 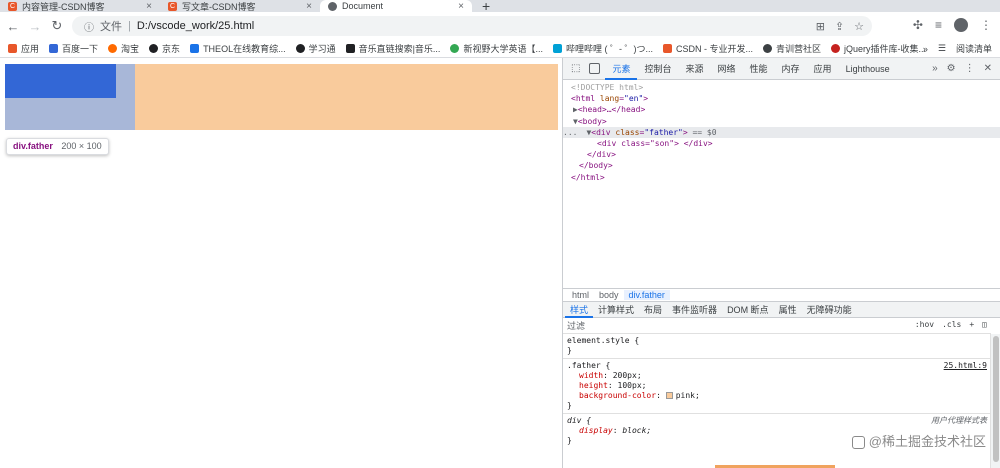 I want to click on share-icon: ⇪, so click(x=839, y=26).